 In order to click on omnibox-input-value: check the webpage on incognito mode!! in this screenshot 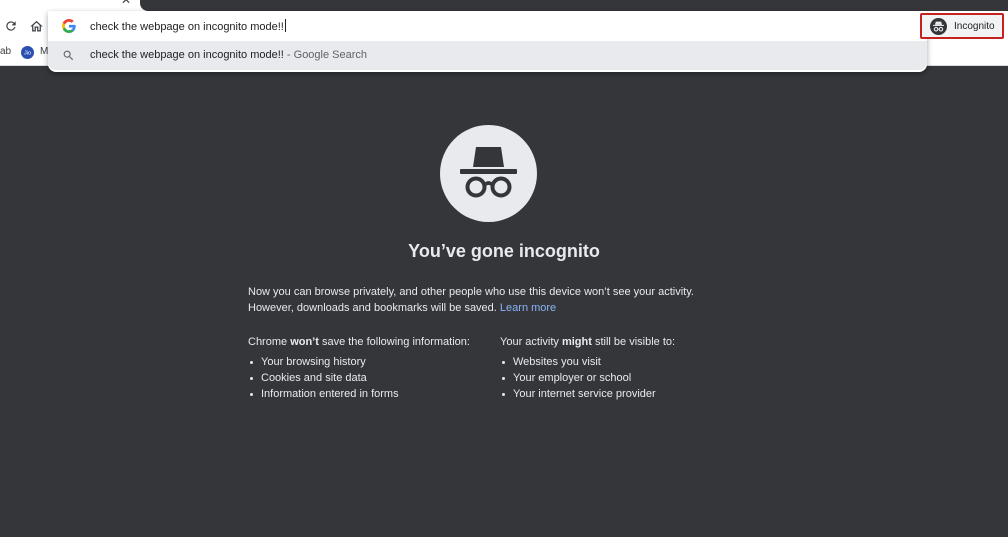, I will do `click(187, 27)`.